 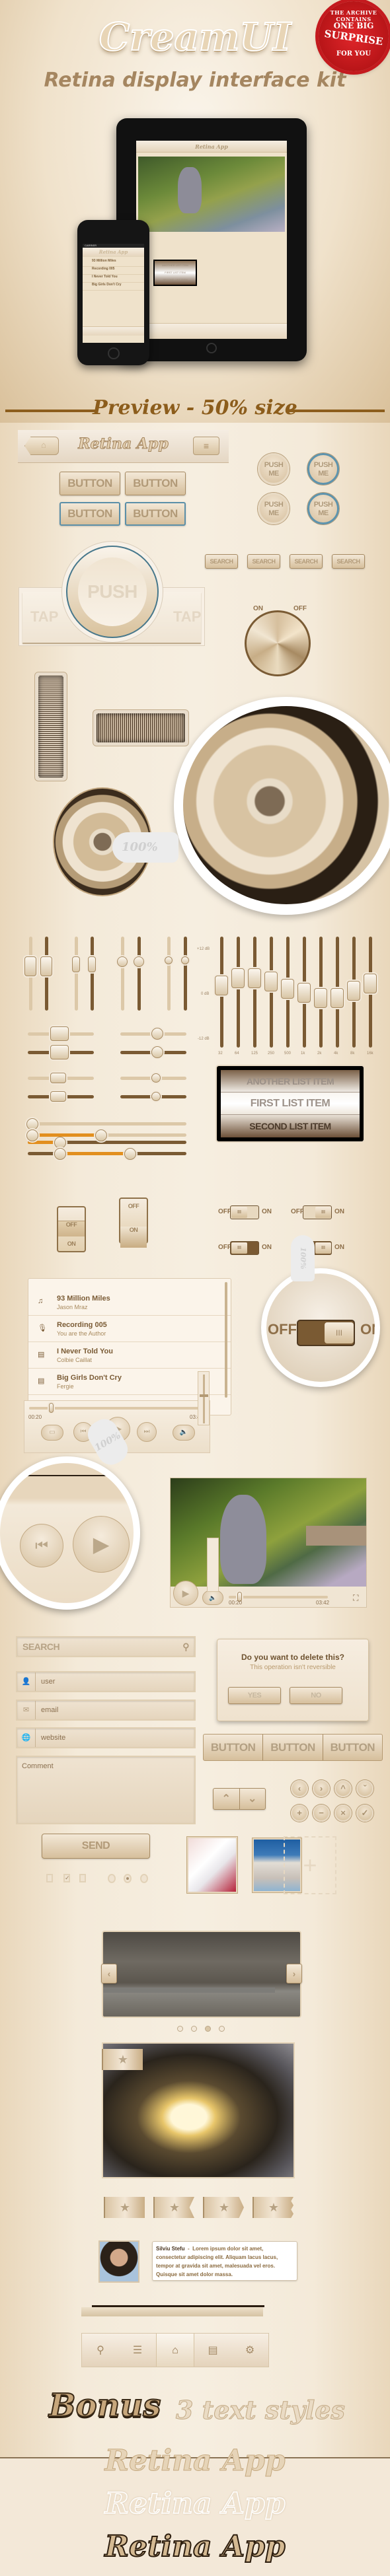 I want to click on video-frame, so click(x=268, y=1533).